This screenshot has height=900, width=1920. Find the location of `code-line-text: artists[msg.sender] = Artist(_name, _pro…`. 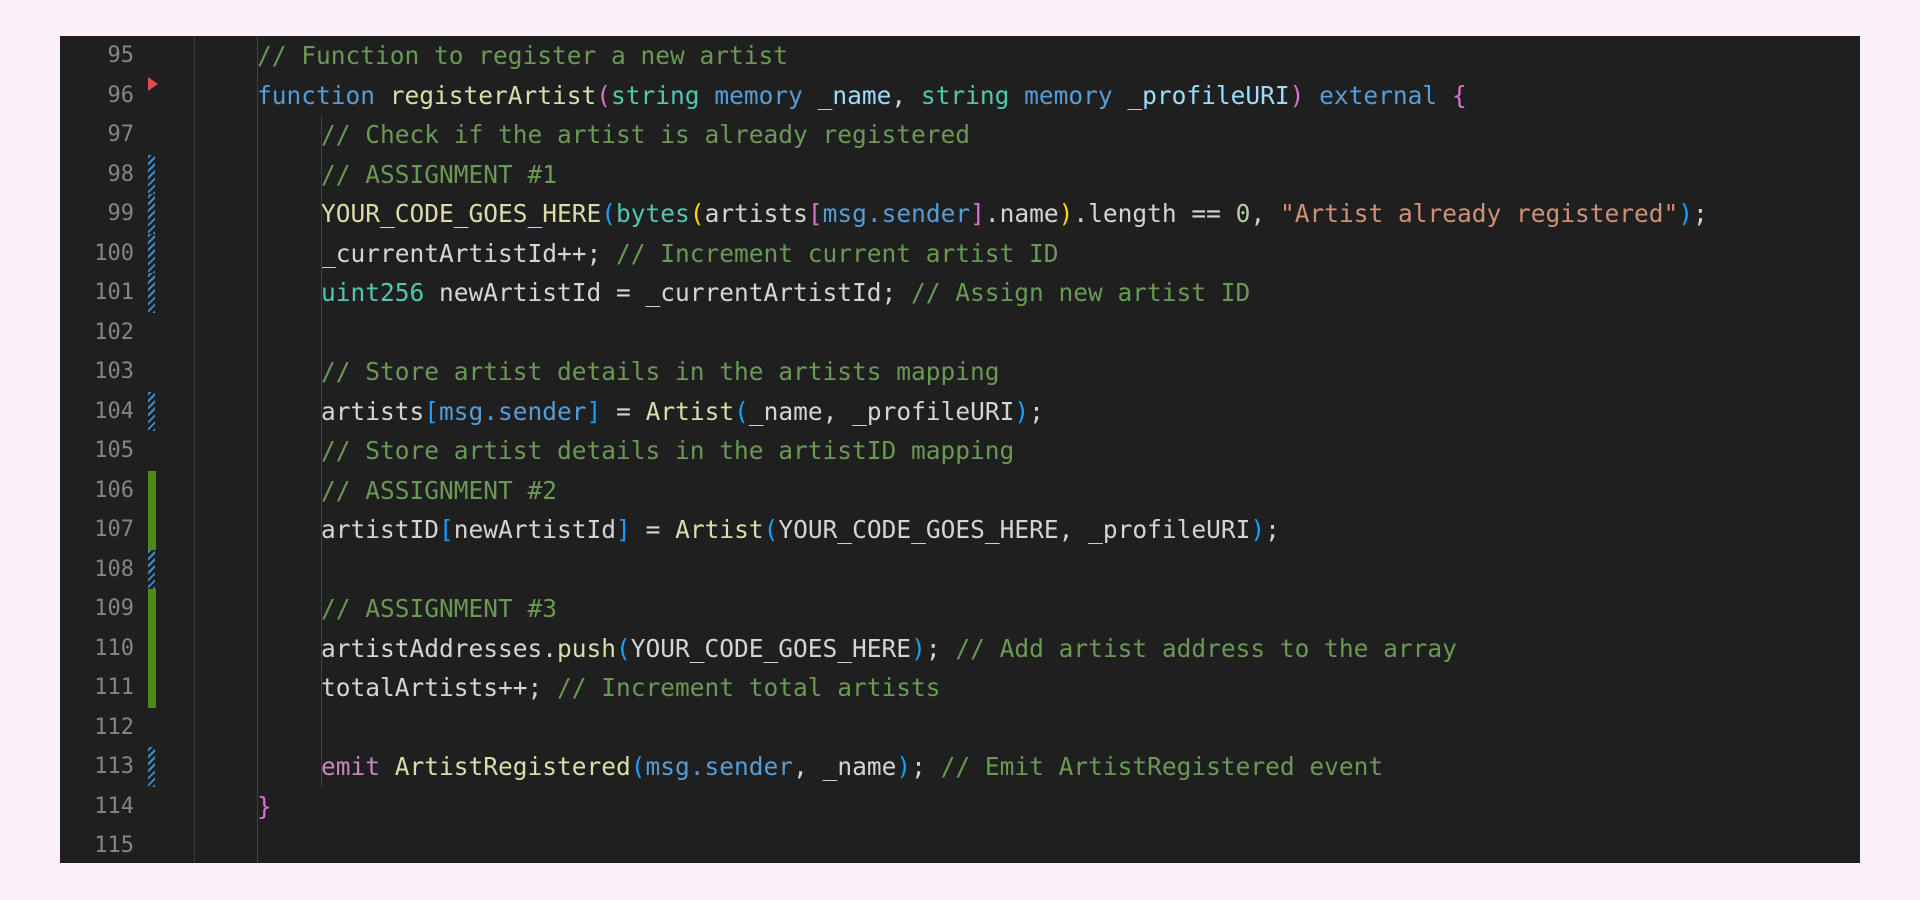

code-line-text: artists[msg.sender] = Artist(_name, _pro… is located at coordinates (682, 412).